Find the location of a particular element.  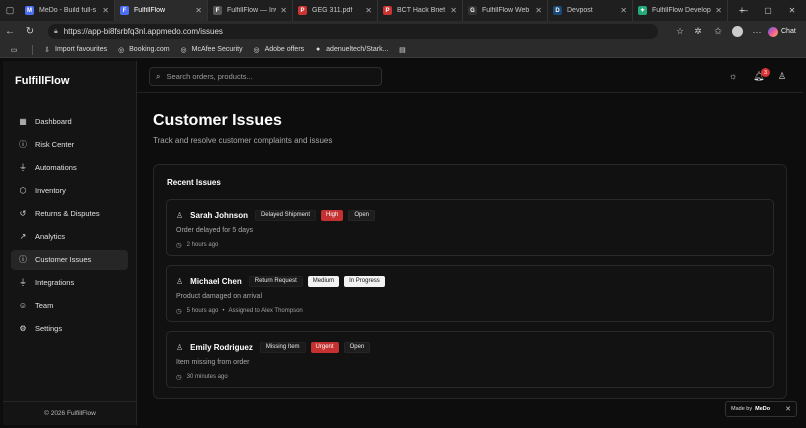

made-by-badge: Made by MeDo ✕ is located at coordinates (761, 409).